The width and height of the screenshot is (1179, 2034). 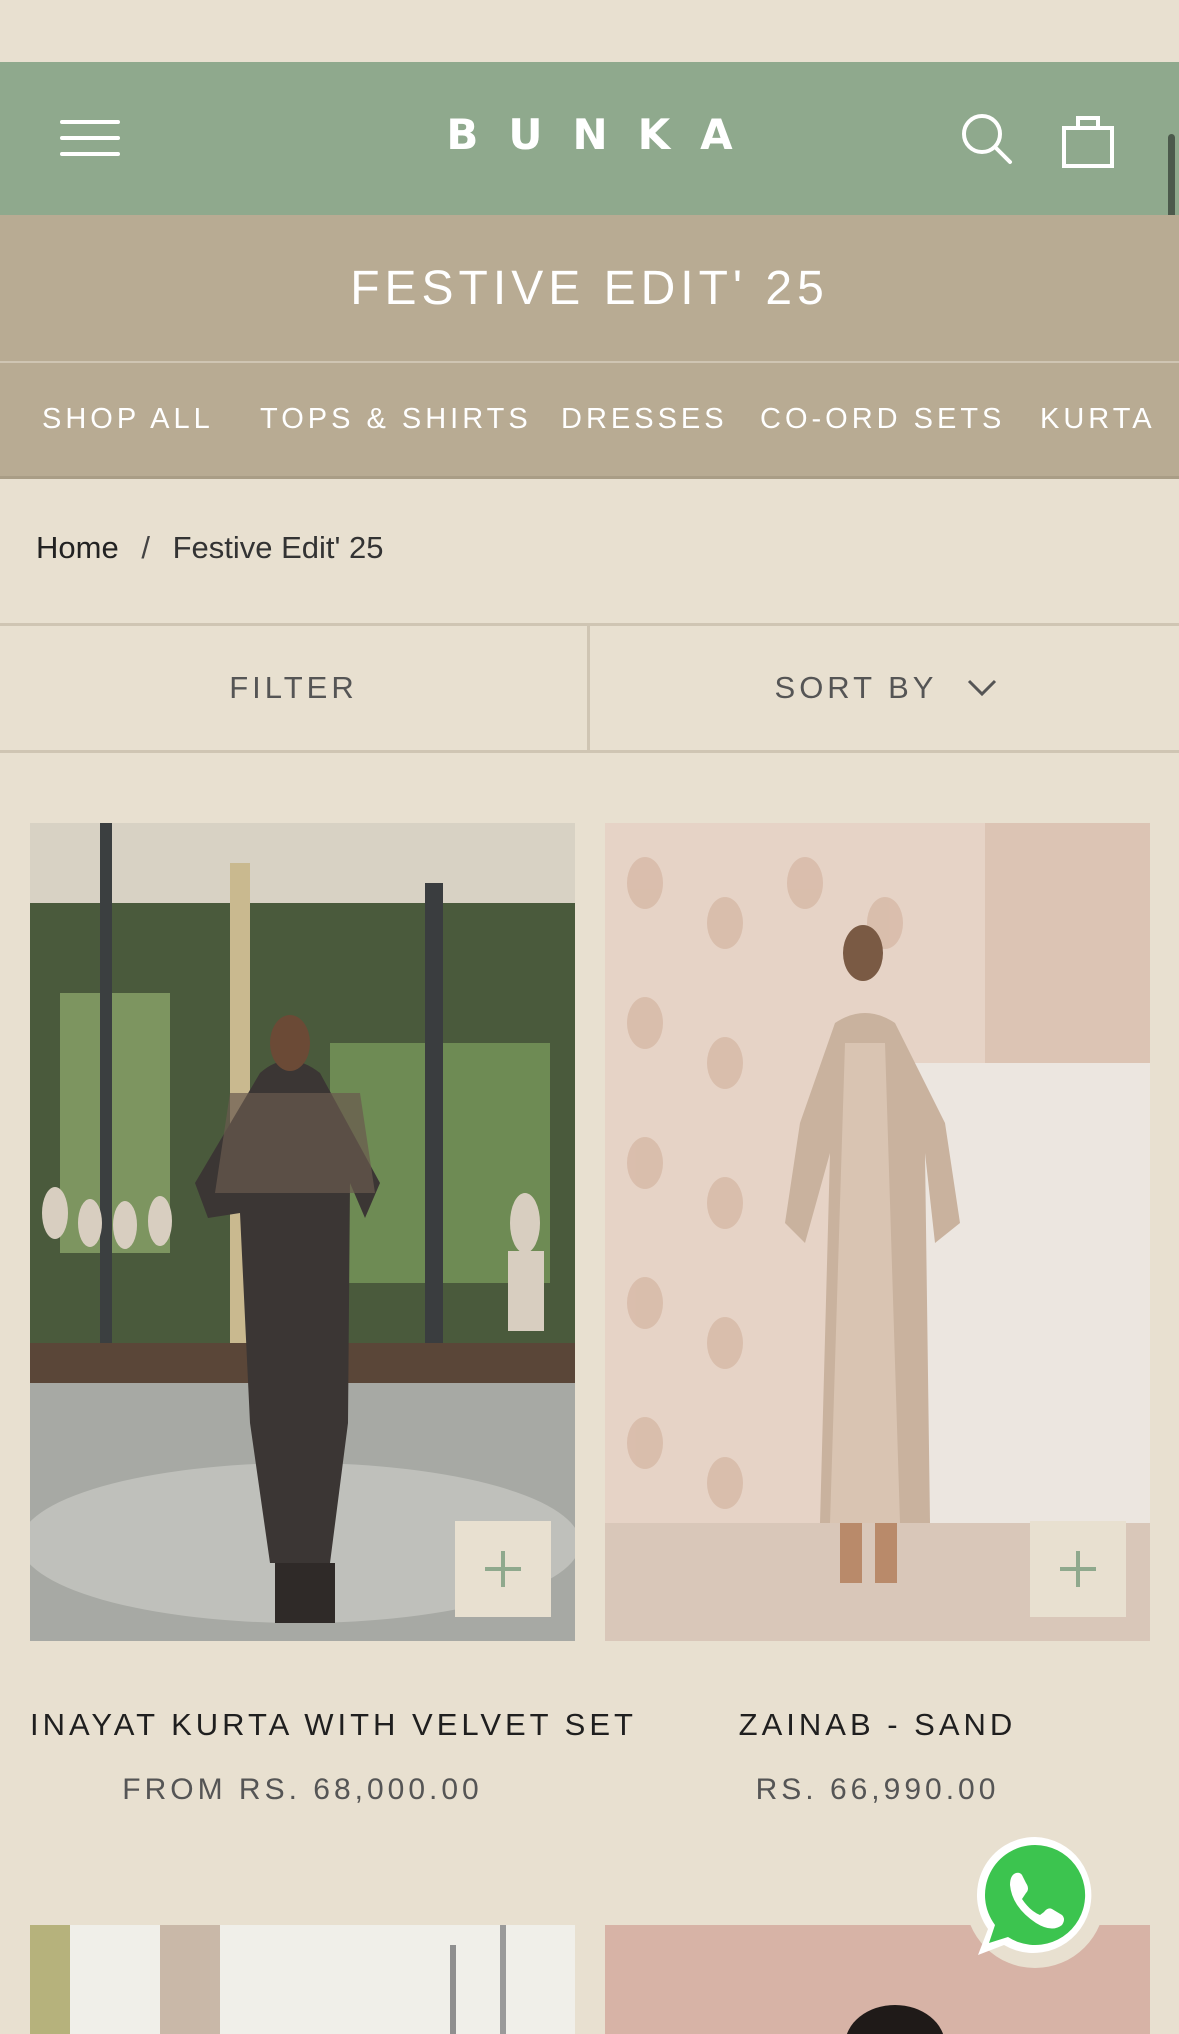 What do you see at coordinates (128, 419) in the screenshot?
I see `category-shop-all: SHOP ALL` at bounding box center [128, 419].